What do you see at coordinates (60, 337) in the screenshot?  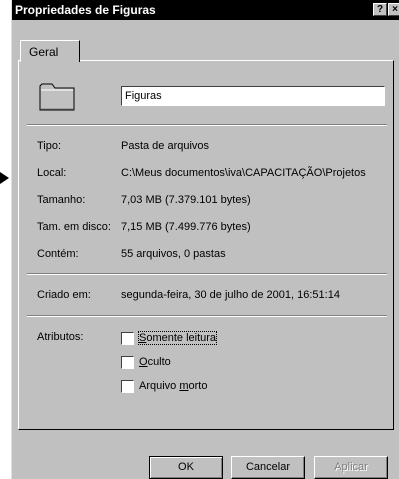 I see `attributes-label: Atributos:` at bounding box center [60, 337].